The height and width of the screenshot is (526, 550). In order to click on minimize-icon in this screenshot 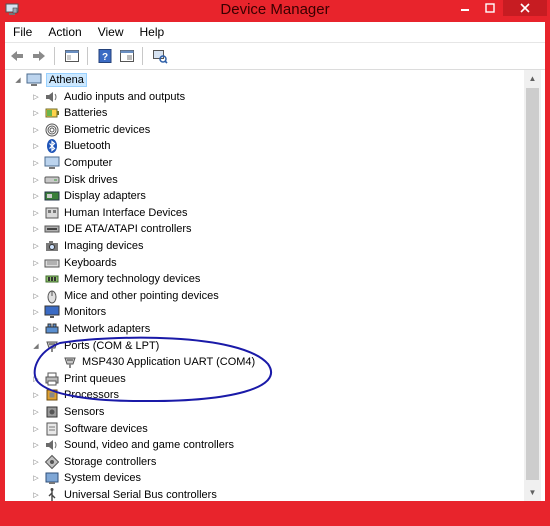, I will do `click(465, 10)`.